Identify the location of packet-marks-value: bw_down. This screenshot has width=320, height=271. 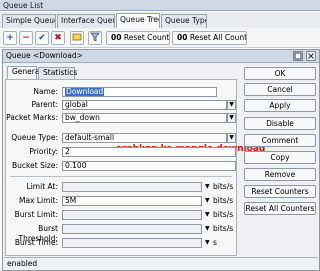
(82, 117).